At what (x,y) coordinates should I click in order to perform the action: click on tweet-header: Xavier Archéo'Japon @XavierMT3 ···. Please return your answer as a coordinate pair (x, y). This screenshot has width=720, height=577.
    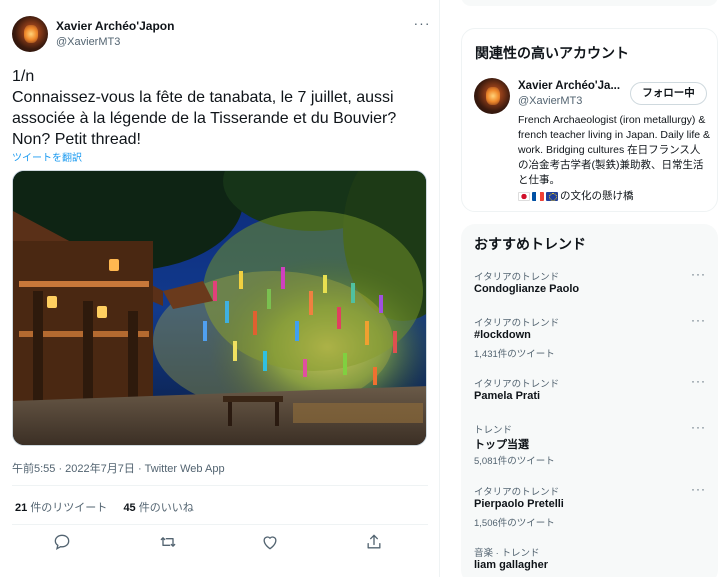
    Looking at the image, I should click on (222, 35).